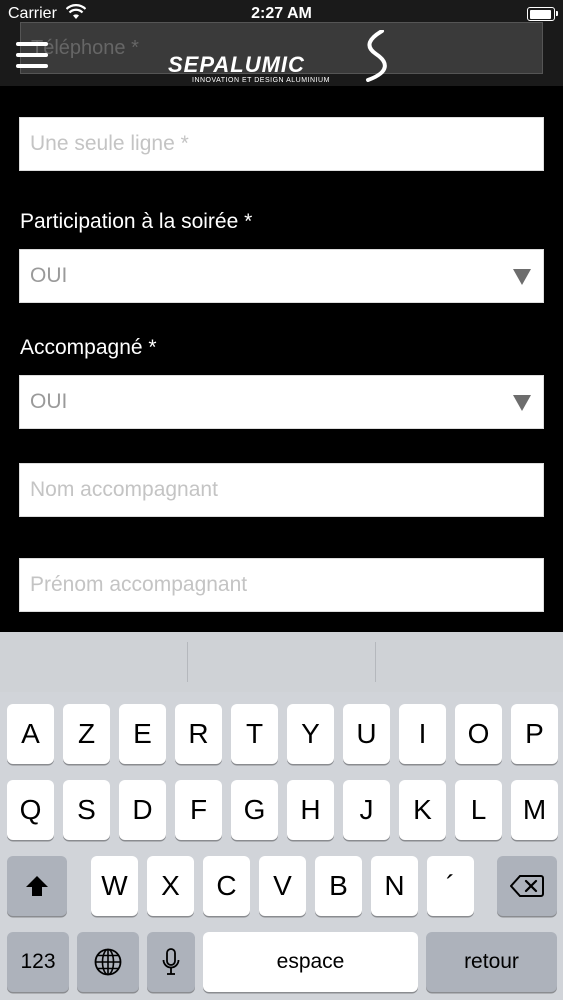  I want to click on backspace-key, so click(527, 886).